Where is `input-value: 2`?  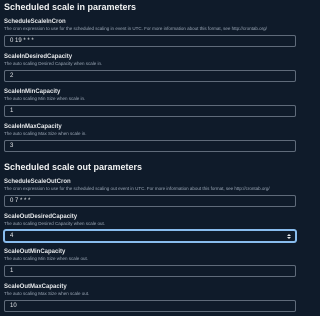 input-value: 2 is located at coordinates (12, 76).